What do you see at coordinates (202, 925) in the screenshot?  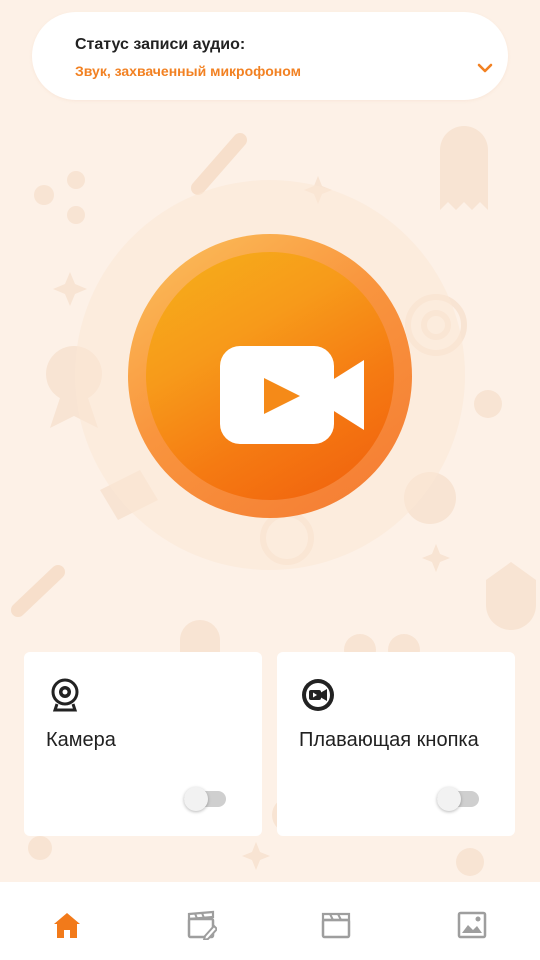 I see `video-edit-icon` at bounding box center [202, 925].